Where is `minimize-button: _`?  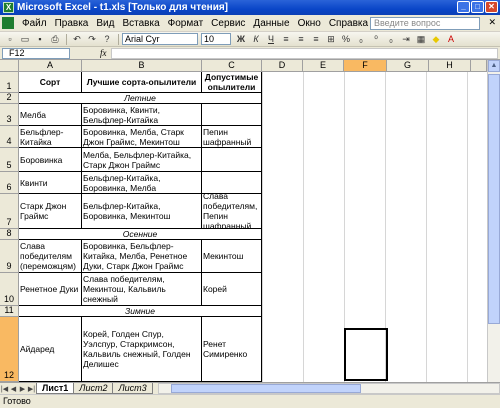
minimize-button: _ is located at coordinates (463, 7).